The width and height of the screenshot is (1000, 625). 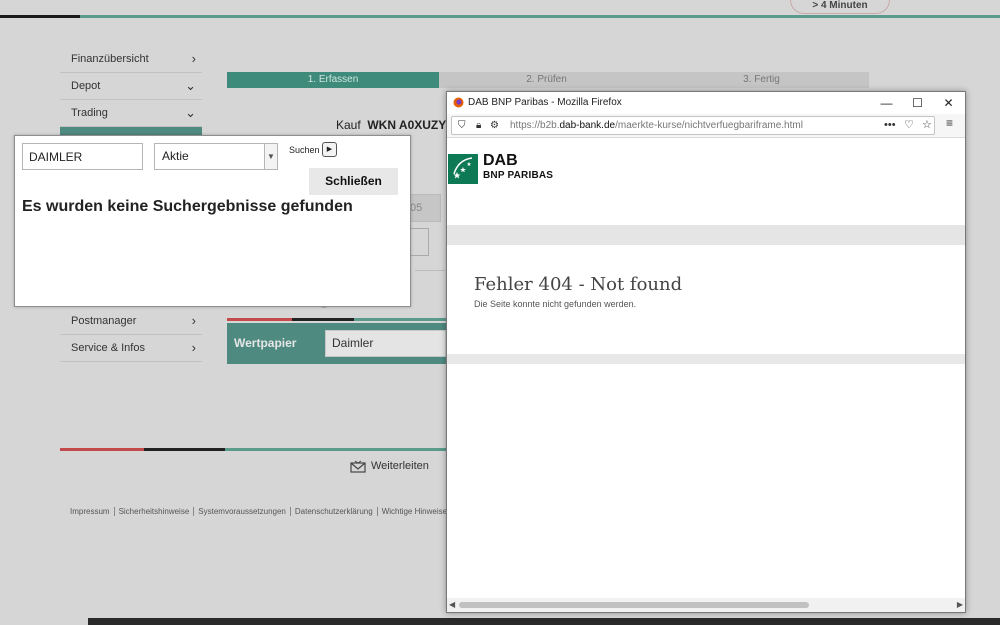 I want to click on lock-icon: 🔒︎, so click(x=478, y=125).